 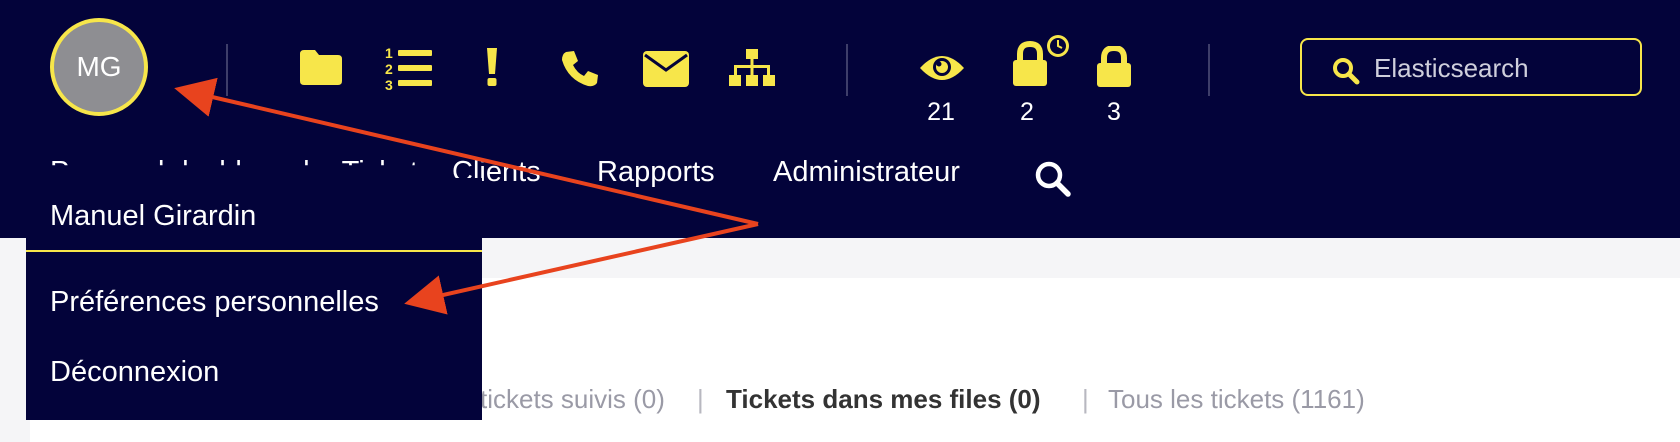 What do you see at coordinates (492, 67) in the screenshot?
I see `exclamation-icon` at bounding box center [492, 67].